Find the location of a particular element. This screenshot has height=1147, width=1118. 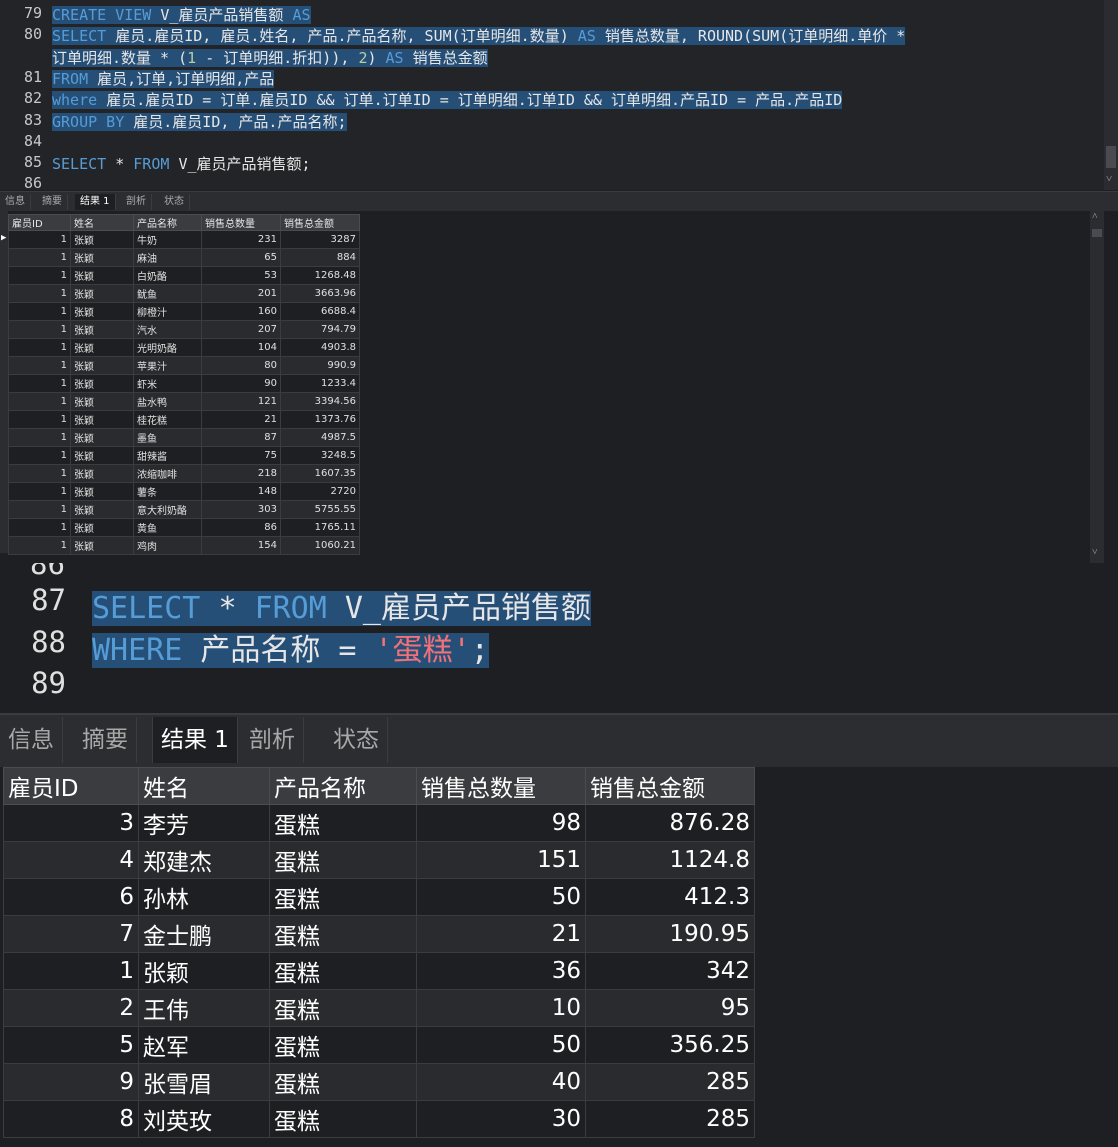

table-cell: 3248.5 is located at coordinates (320, 455).